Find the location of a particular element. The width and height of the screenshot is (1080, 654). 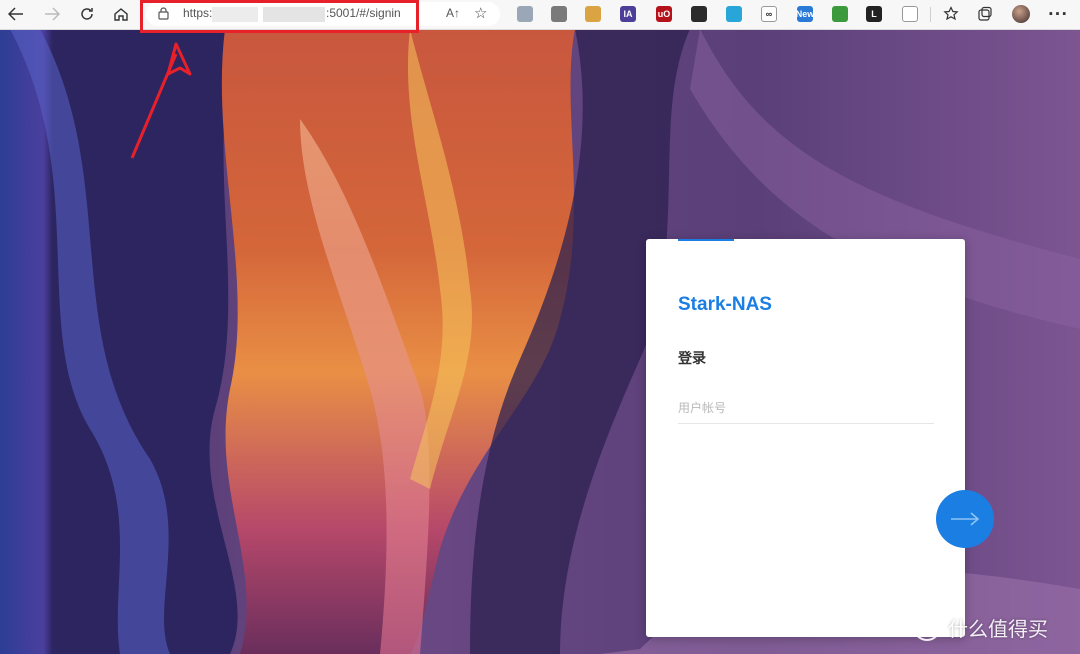

next-button is located at coordinates (965, 519).